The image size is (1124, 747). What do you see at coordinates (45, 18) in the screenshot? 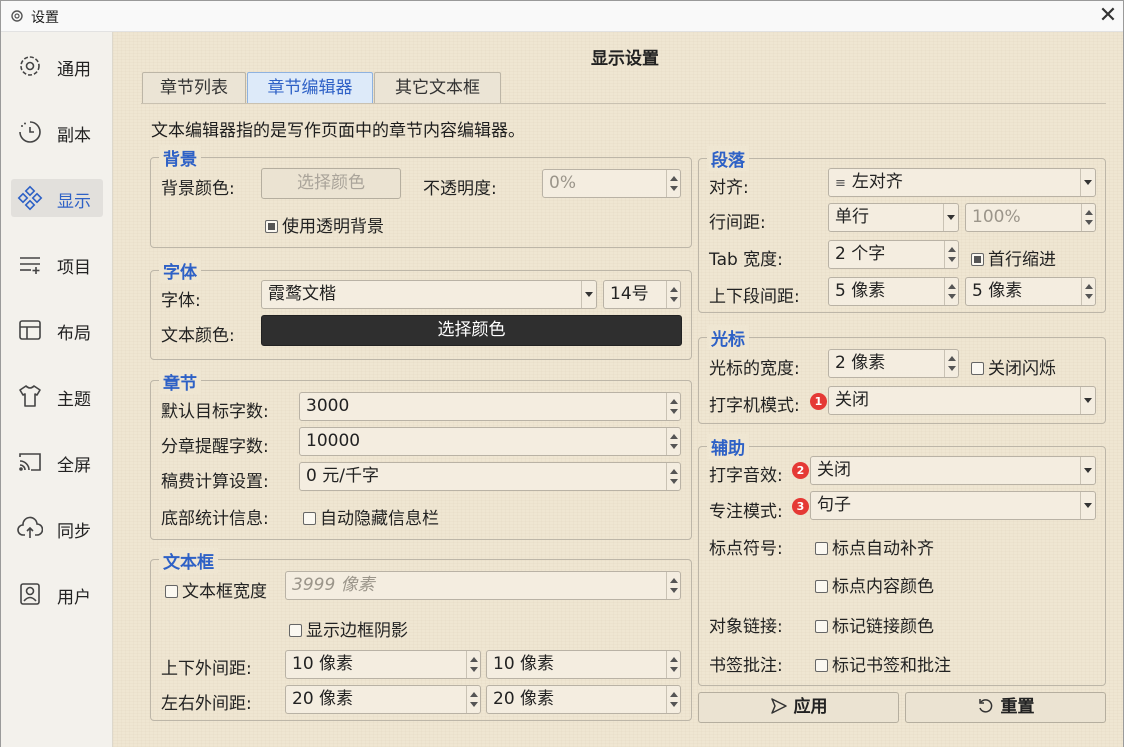
I see `window-title: 设置` at bounding box center [45, 18].